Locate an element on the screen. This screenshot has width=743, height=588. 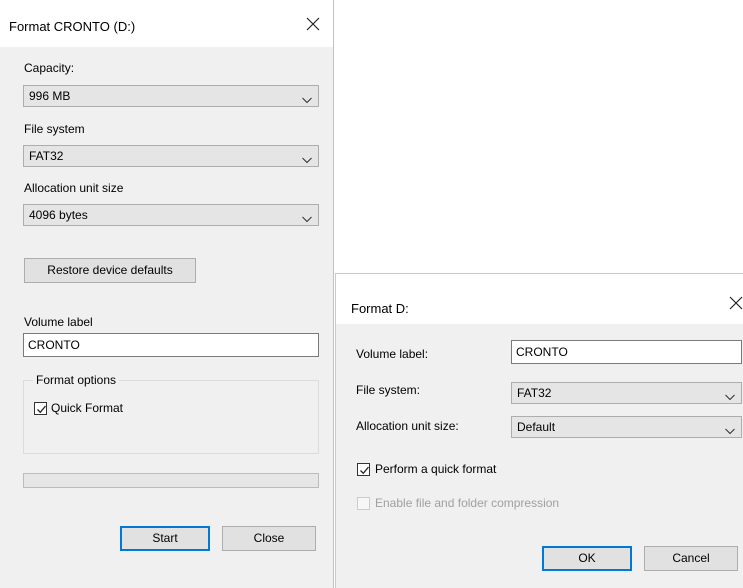
format-options-group: Format options Quick Format is located at coordinates (171, 413).